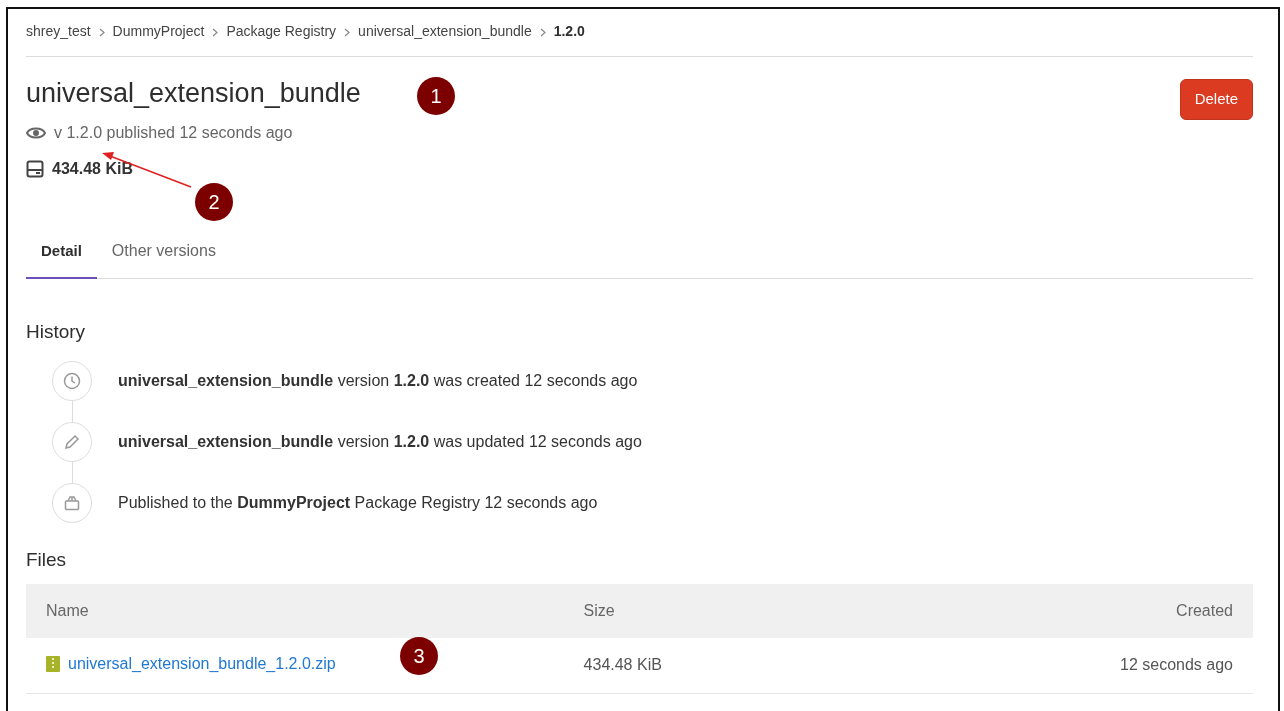  Describe the element at coordinates (436, 96) in the screenshot. I see `annotation-badge: 1` at that location.